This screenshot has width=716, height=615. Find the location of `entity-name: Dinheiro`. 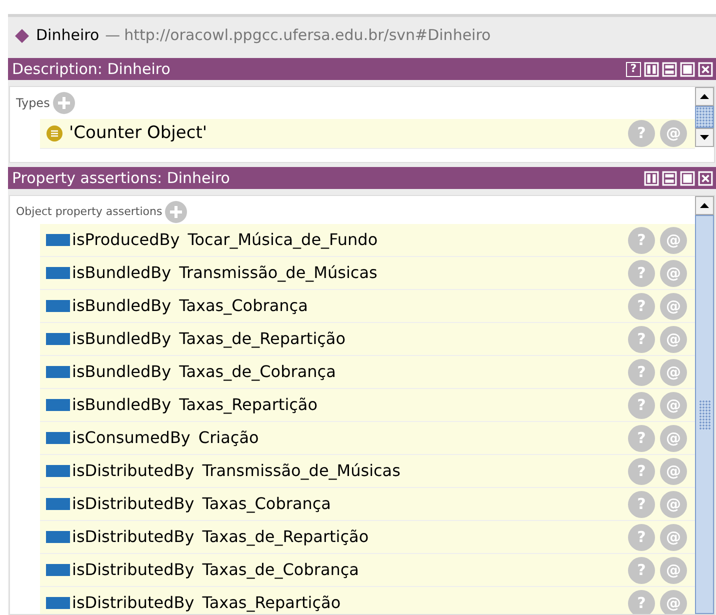

entity-name: Dinheiro is located at coordinates (68, 35).